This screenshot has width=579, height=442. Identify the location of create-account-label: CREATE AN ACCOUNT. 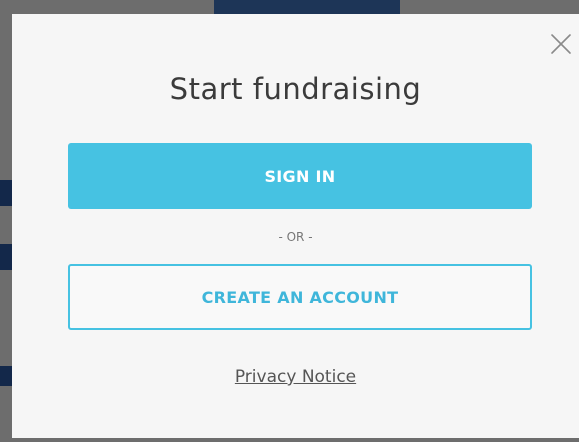
(300, 297).